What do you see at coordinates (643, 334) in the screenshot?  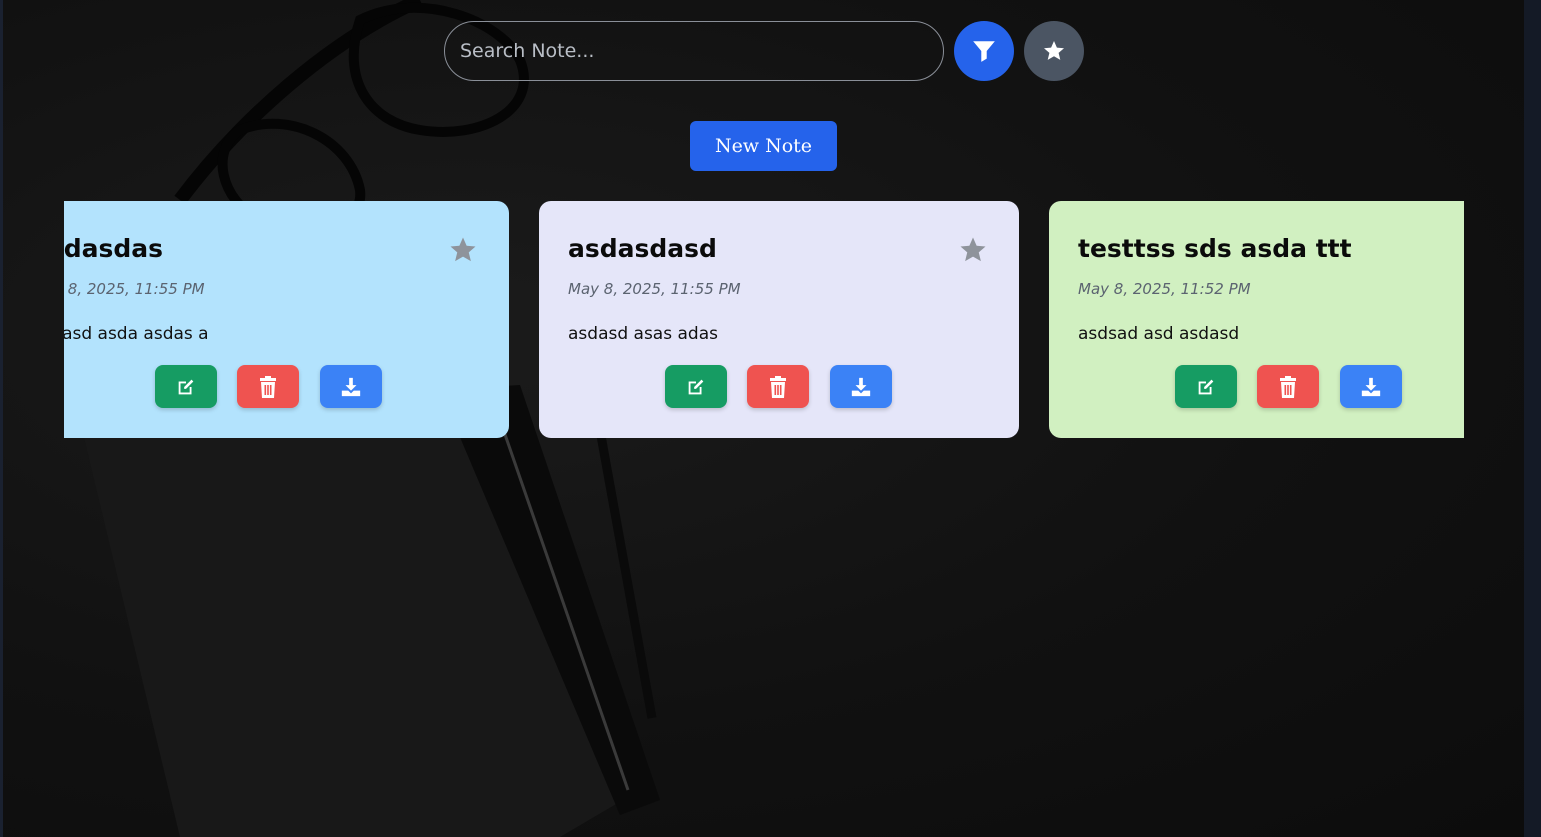 I see `note-content: asdasd asas adas` at bounding box center [643, 334].